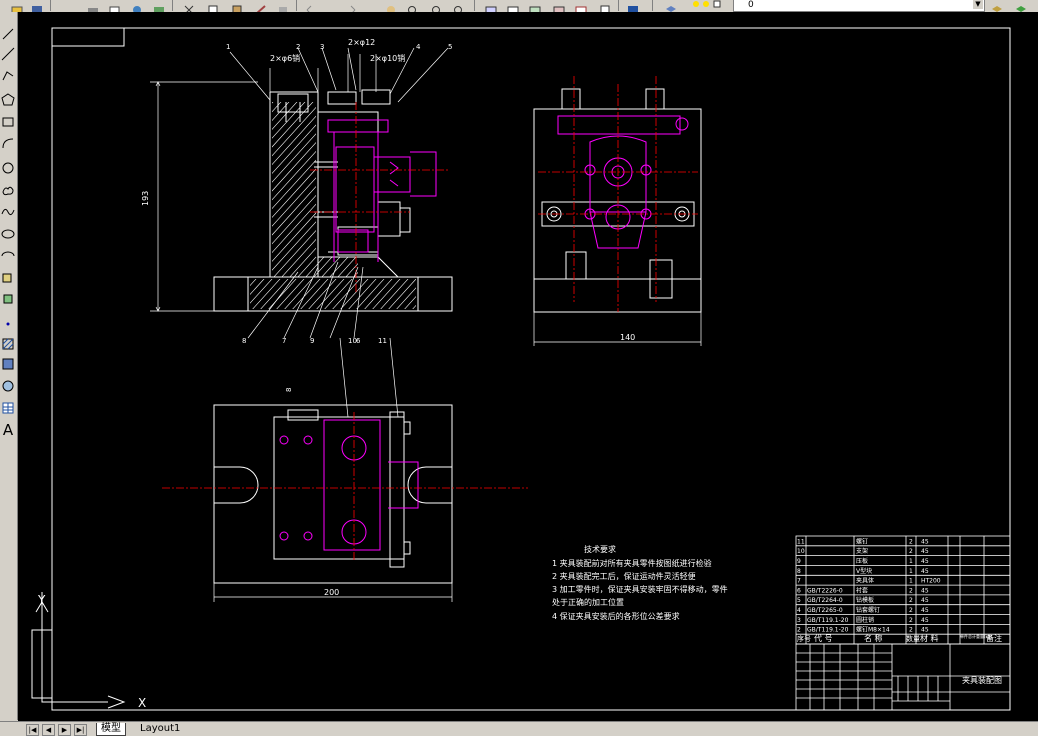  What do you see at coordinates (865, 620) in the screenshot?
I see `bom-cell-name: 圆柱销` at bounding box center [865, 620].